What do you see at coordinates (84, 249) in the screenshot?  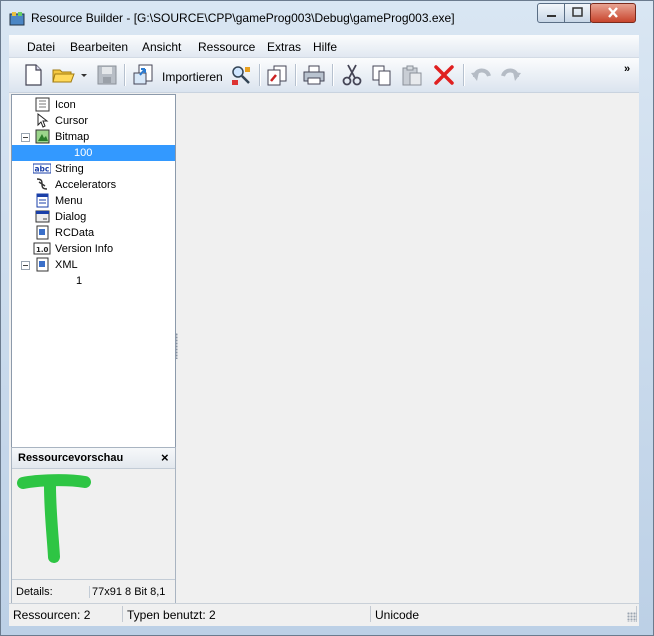 I see `tree-item-label: Version Info` at bounding box center [84, 249].